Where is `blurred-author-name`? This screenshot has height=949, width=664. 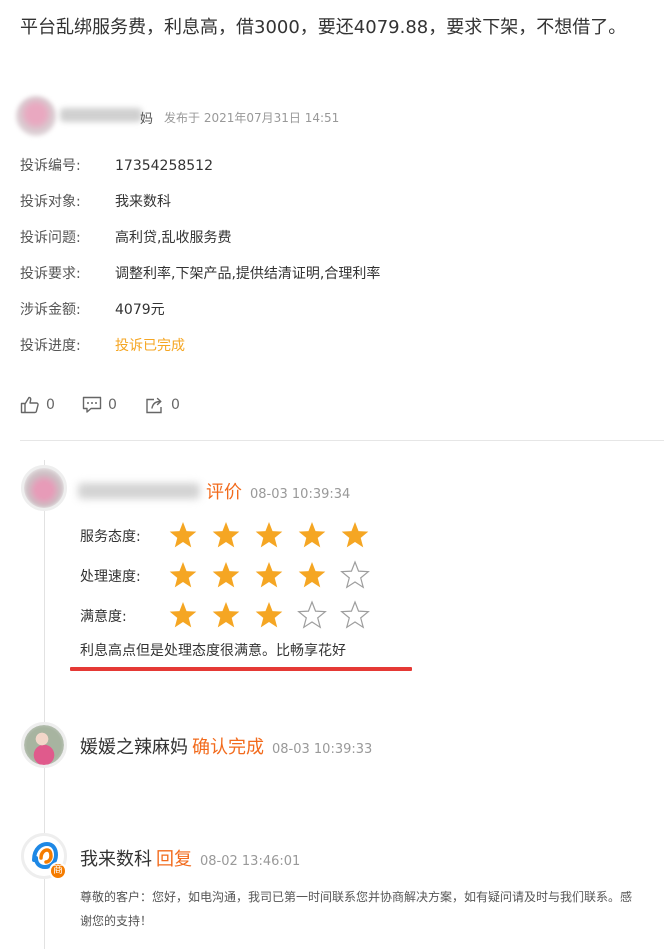 blurred-author-name is located at coordinates (101, 115).